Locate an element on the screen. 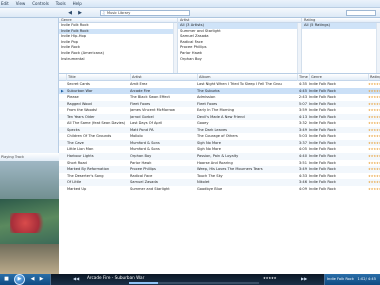  np-next-button: ▶▶ is located at coordinates (304, 278).